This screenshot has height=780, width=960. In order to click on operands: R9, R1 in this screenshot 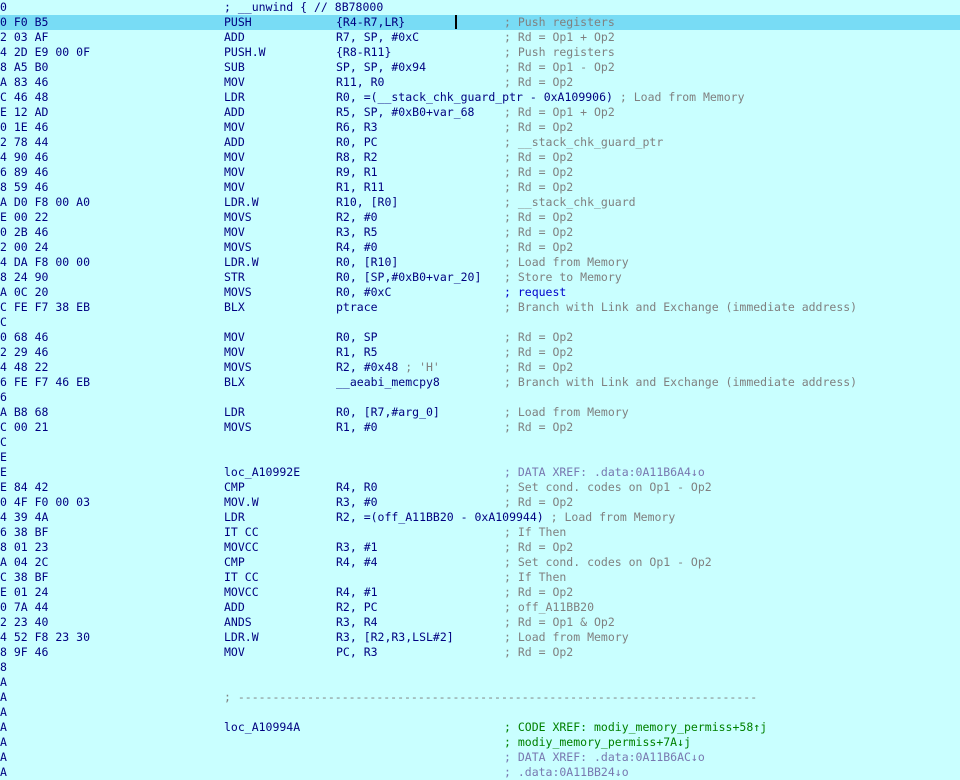, I will do `click(357, 172)`.